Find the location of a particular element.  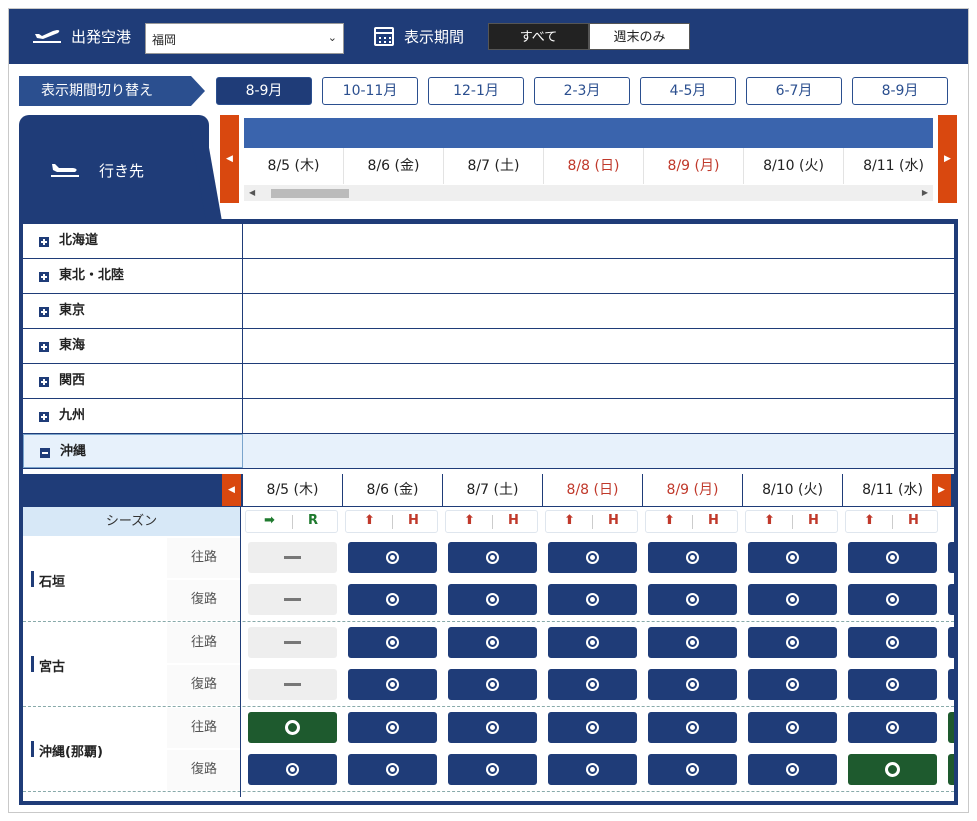

strip-date-6: 8/11 (水) is located at coordinates (894, 166).